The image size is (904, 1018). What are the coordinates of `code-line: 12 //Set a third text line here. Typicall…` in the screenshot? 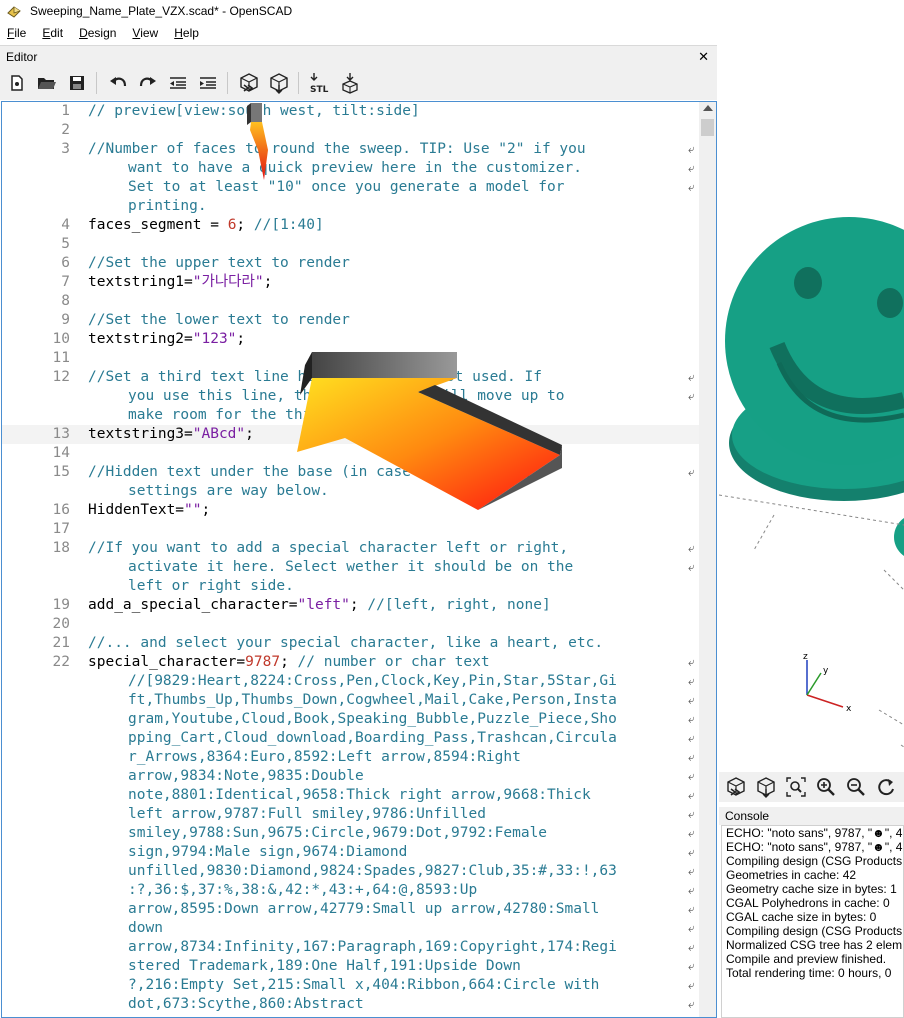 It's located at (350, 377).